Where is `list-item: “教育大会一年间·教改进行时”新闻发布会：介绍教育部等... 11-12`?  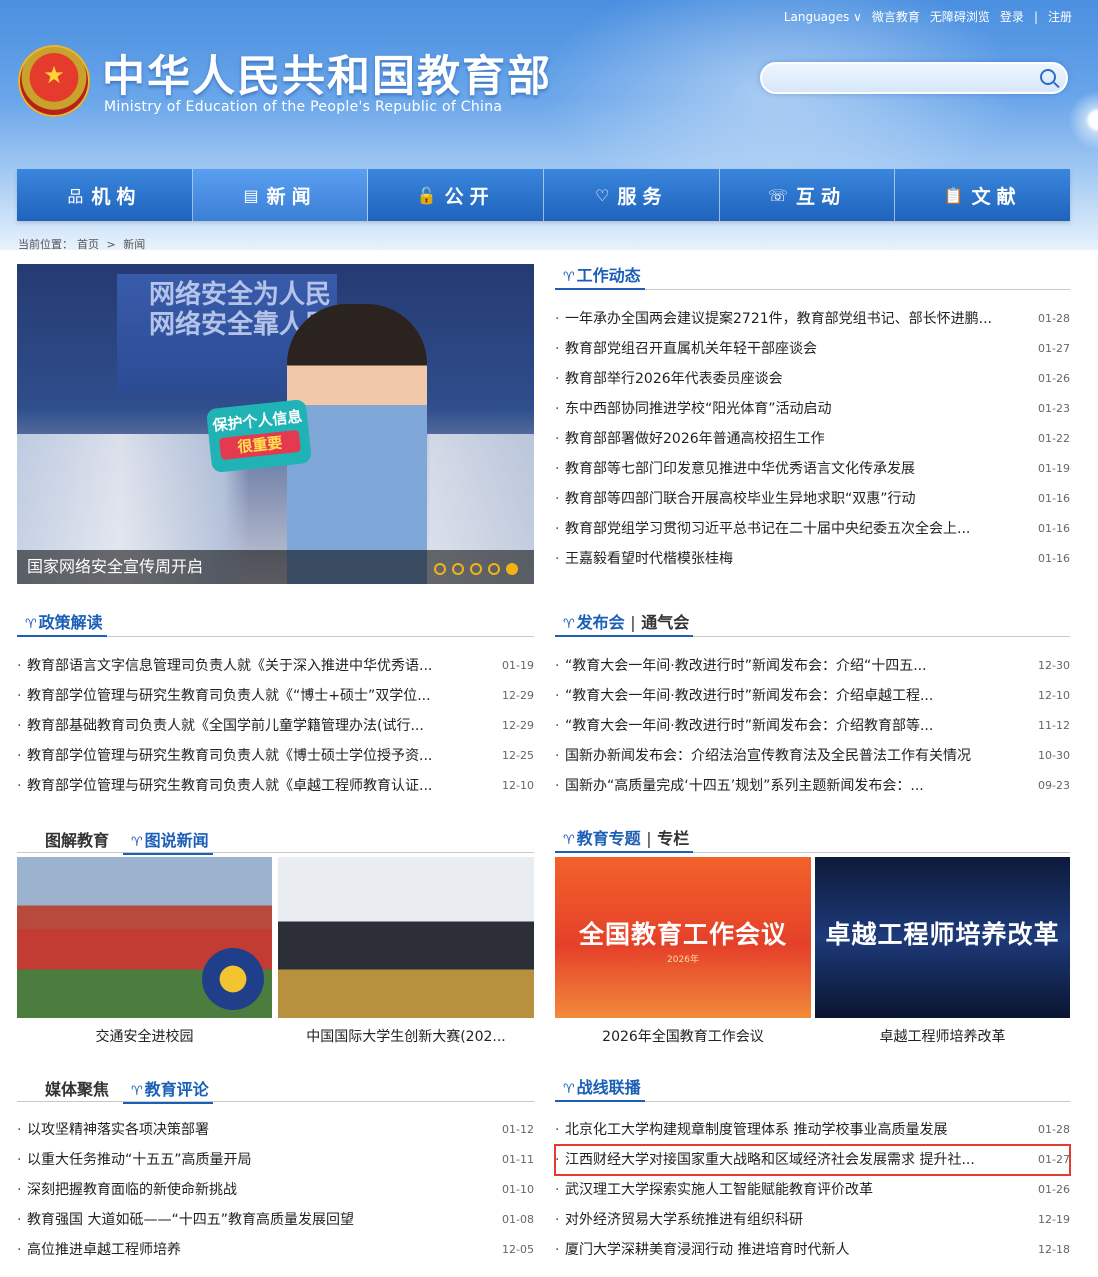 list-item: “教育大会一年间·教改进行时”新闻发布会：介绍教育部等... 11-12 is located at coordinates (812, 726).